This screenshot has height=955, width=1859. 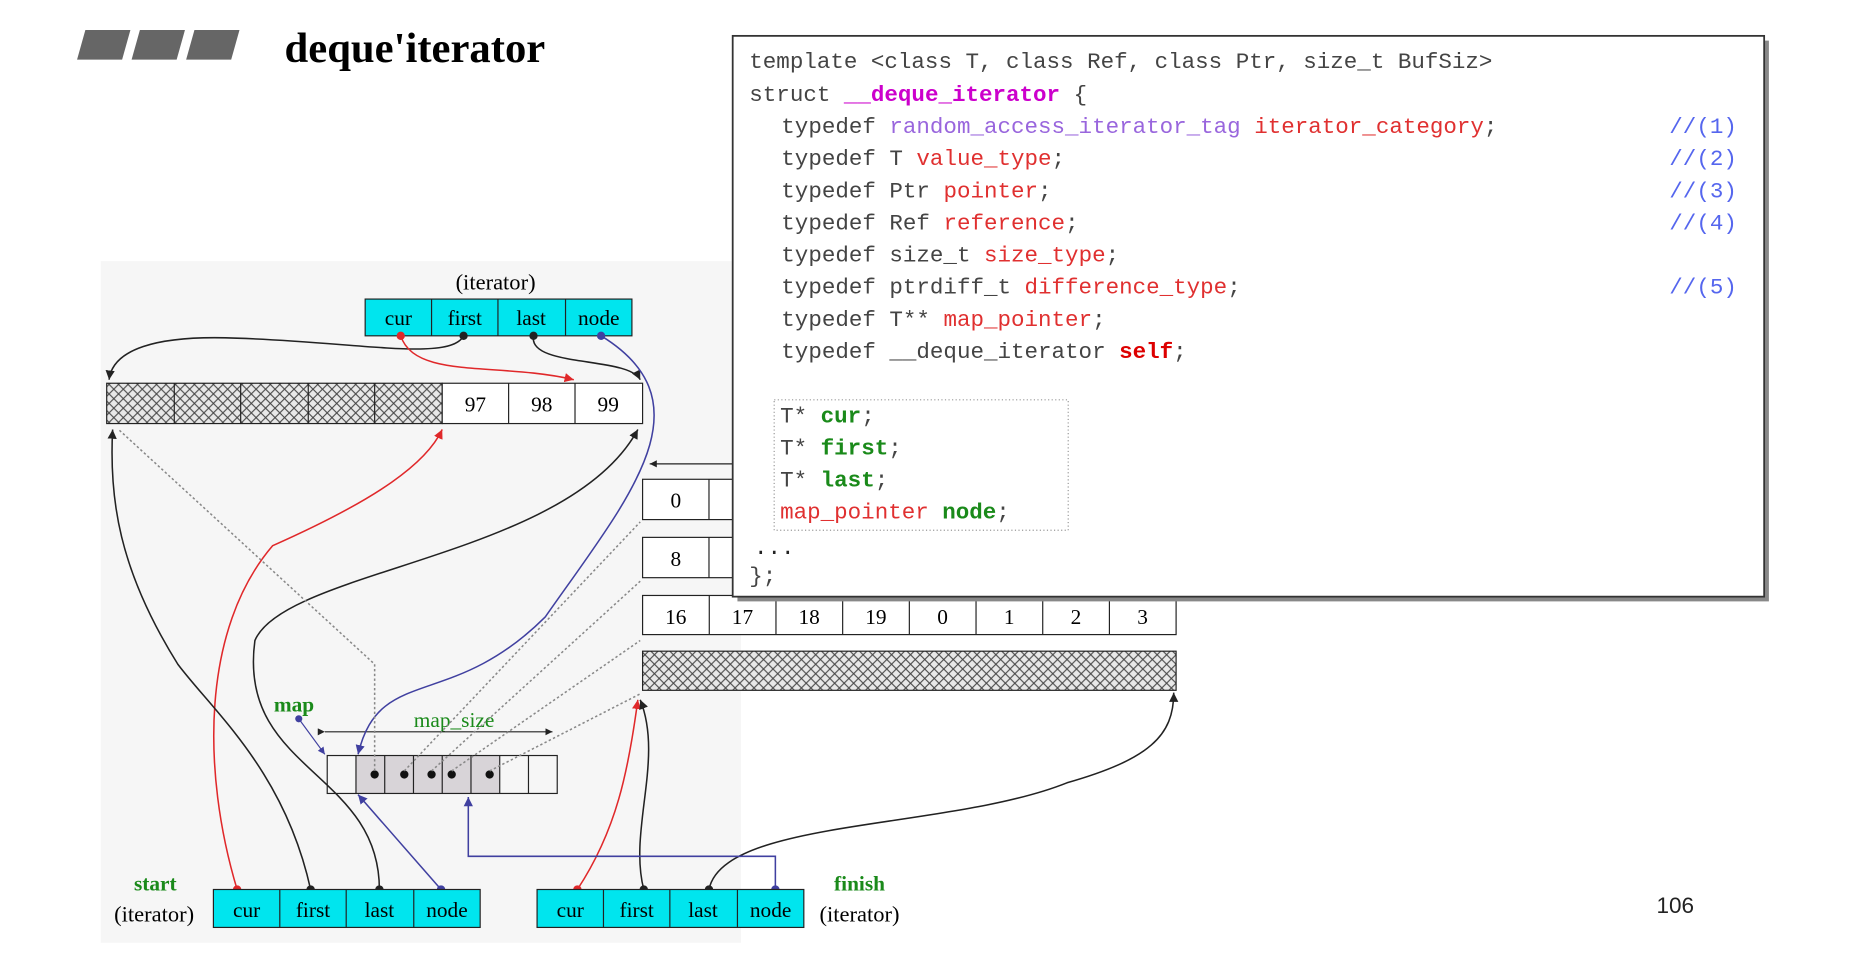 I want to click on typedef-line: typedef size_t size_type;, so click(x=950, y=256).